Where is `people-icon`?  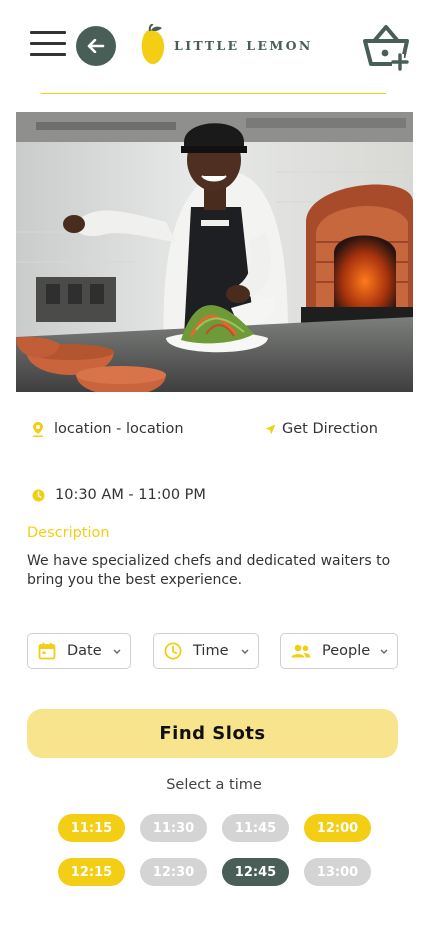
people-icon is located at coordinates (301, 651).